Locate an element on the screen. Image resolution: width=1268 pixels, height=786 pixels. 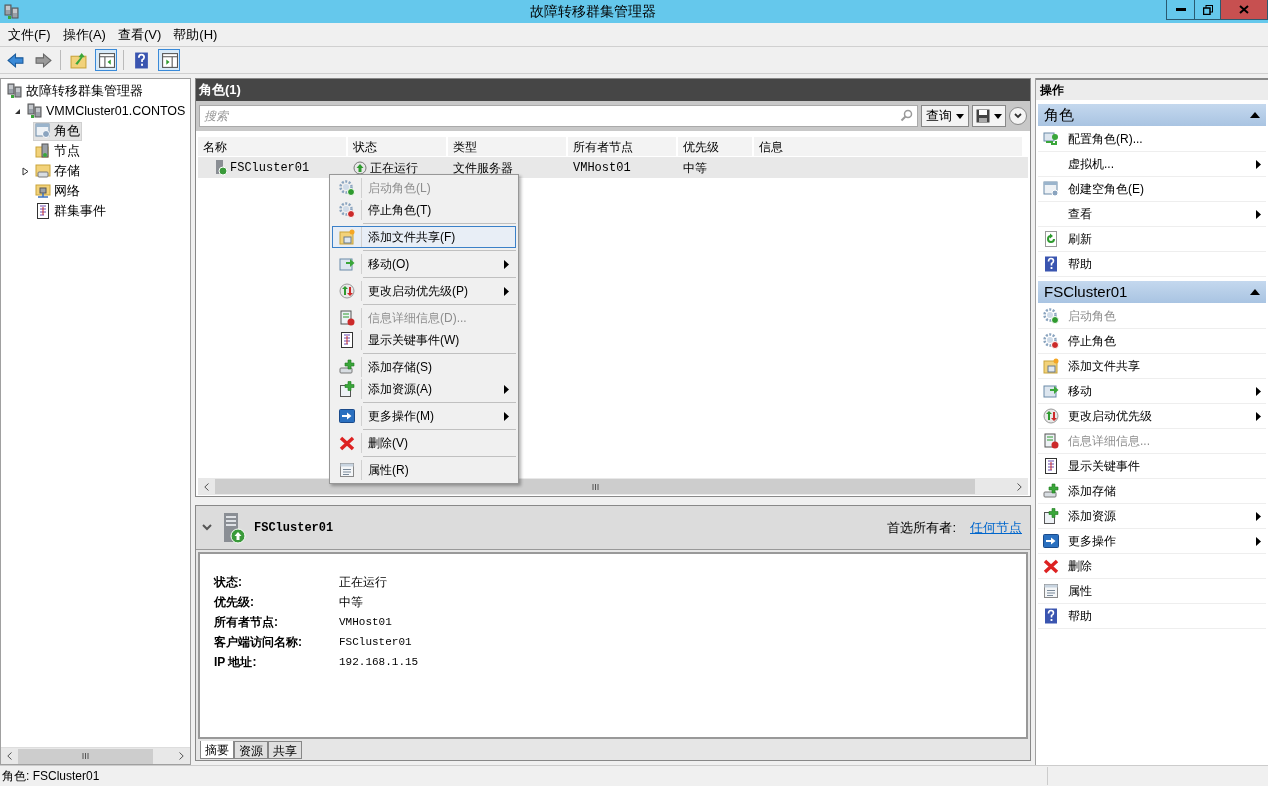
panel-title: 操作 is located at coordinates (1052, 90).